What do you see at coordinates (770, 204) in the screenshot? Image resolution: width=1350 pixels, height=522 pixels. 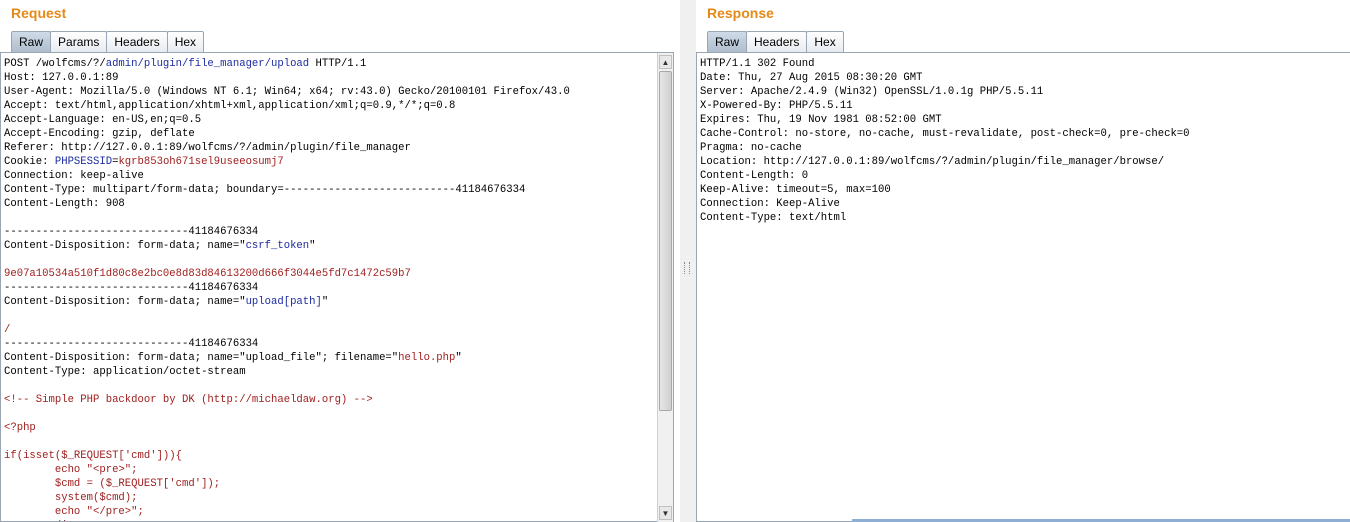 I see `response-text-segment: Connection: Keep-Alive` at bounding box center [770, 204].